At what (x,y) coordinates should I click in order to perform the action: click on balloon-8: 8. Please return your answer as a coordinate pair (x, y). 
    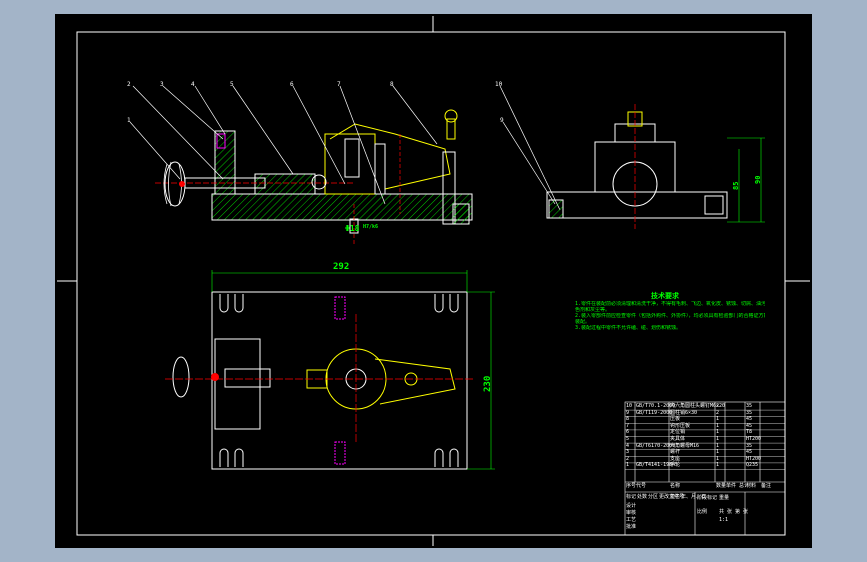
    Looking at the image, I should click on (392, 84).